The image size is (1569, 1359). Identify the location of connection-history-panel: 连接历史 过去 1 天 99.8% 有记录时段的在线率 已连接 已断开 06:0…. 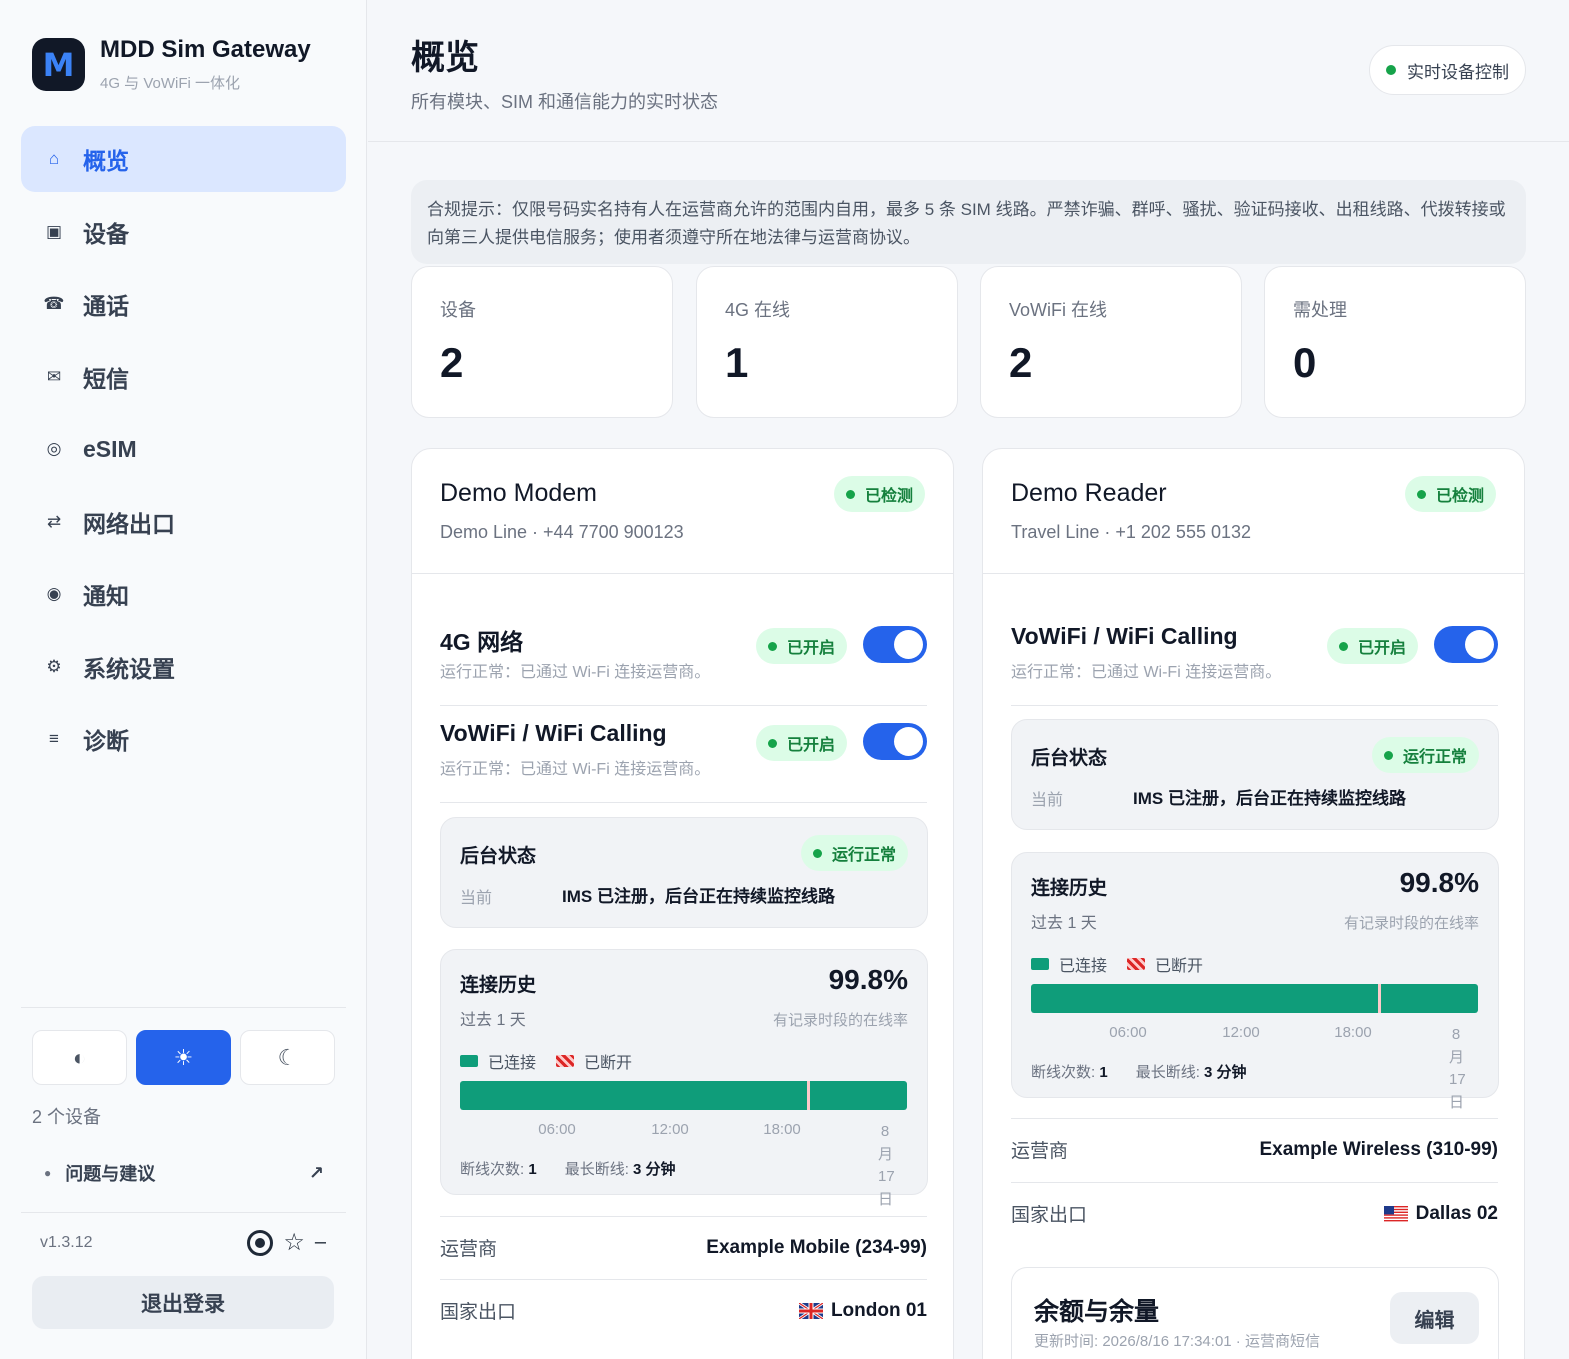
(1255, 981).